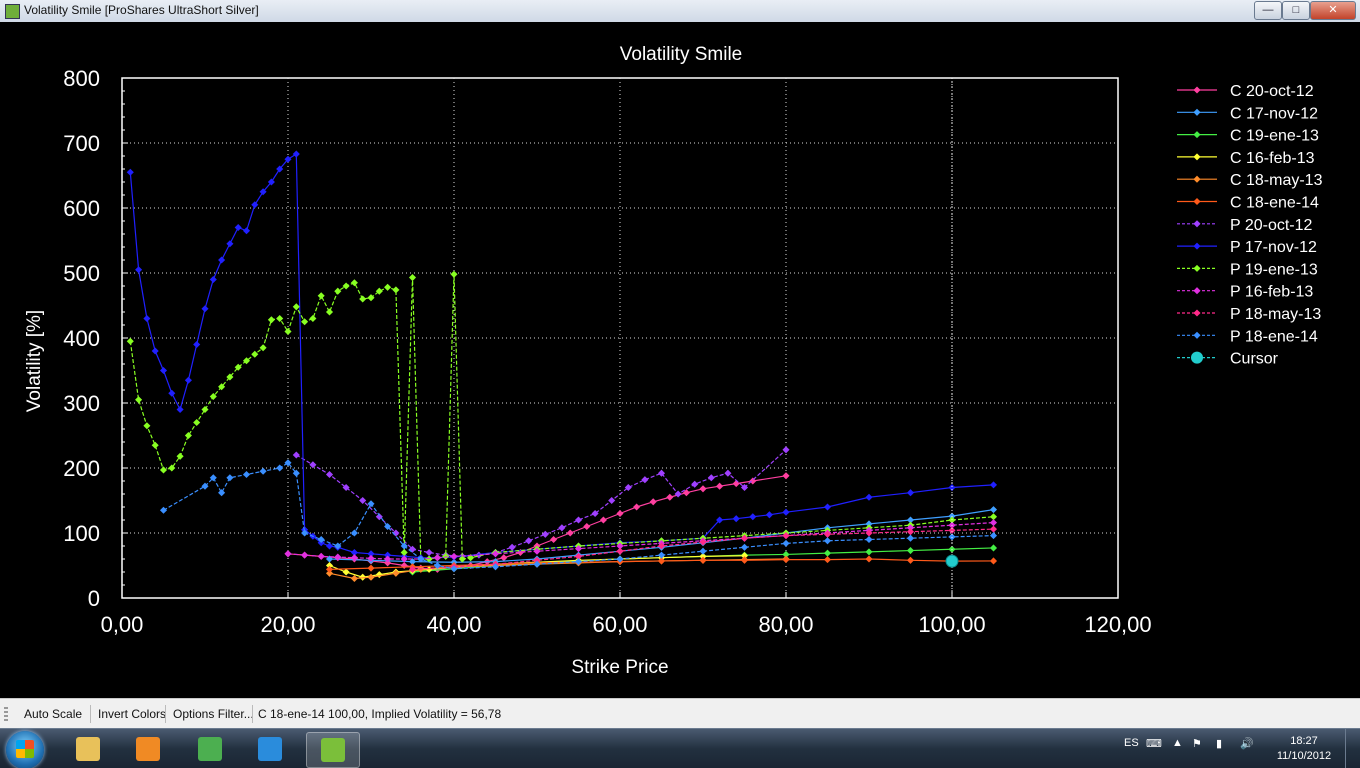  I want to click on legend-item: P 16-feb-13, so click(1245, 292).